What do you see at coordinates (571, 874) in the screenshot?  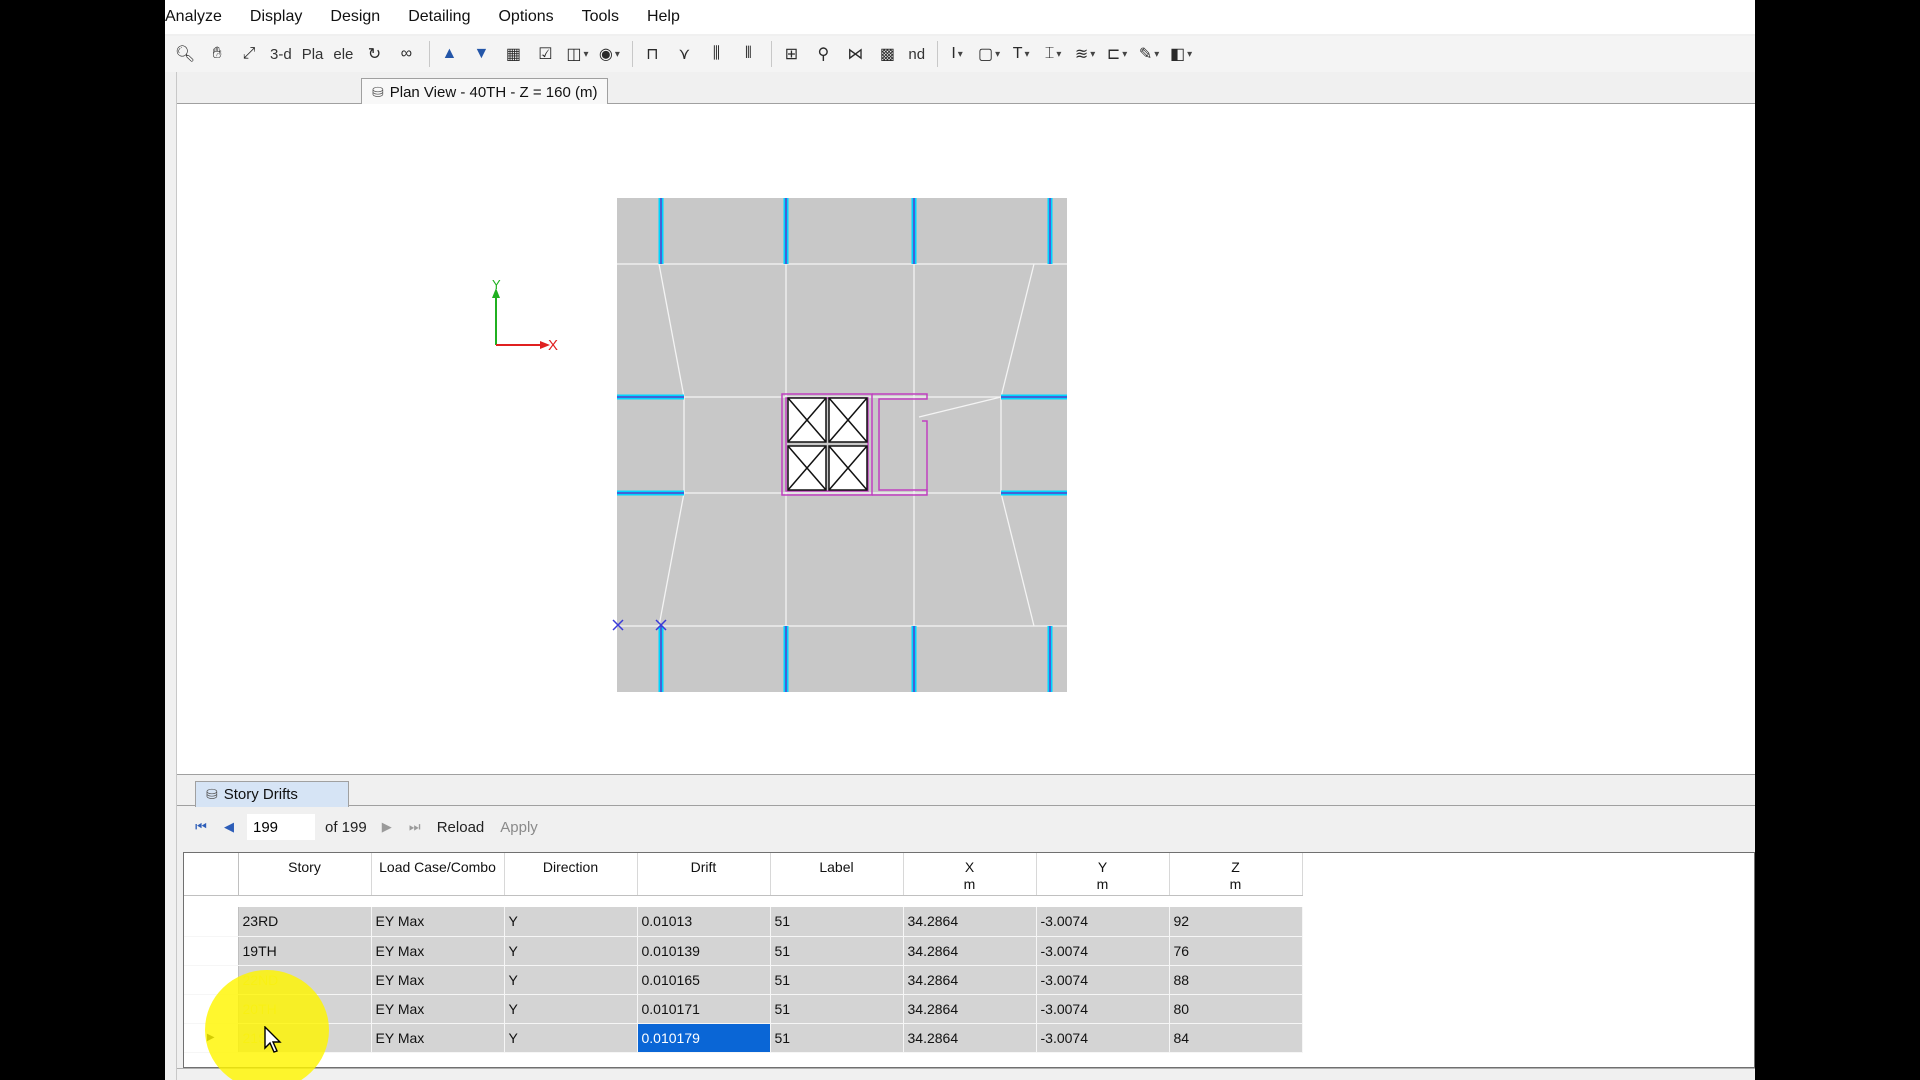 I see `column-header-direction: Direction` at bounding box center [571, 874].